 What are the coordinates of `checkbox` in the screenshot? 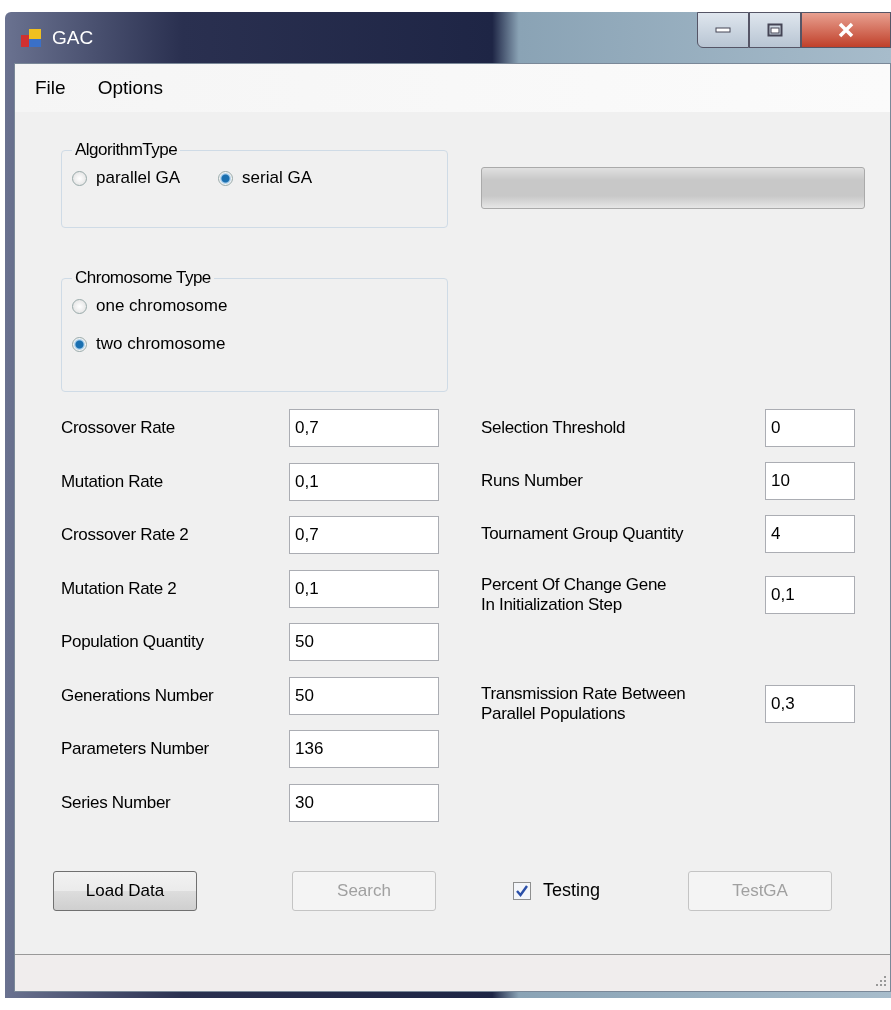 It's located at (522, 890).